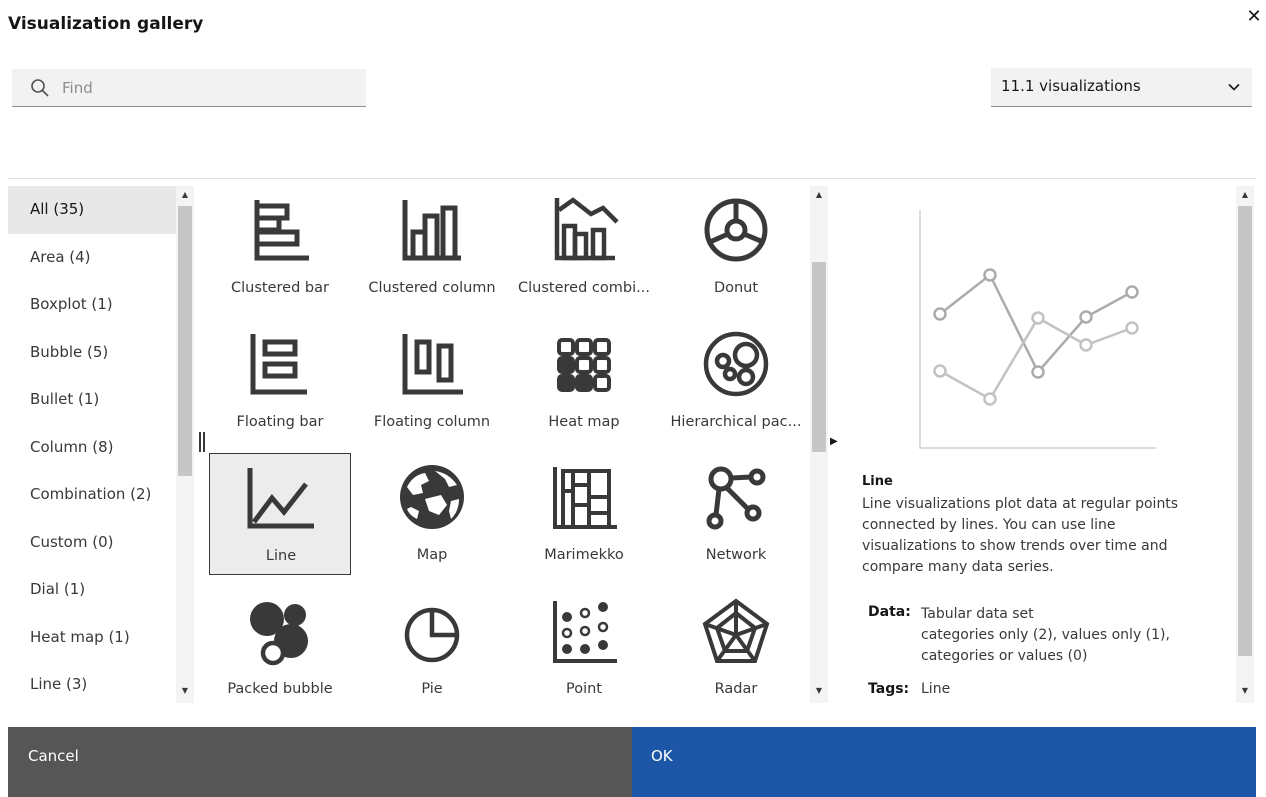 The height and width of the screenshot is (797, 1266). I want to click on divider, so click(632, 178).